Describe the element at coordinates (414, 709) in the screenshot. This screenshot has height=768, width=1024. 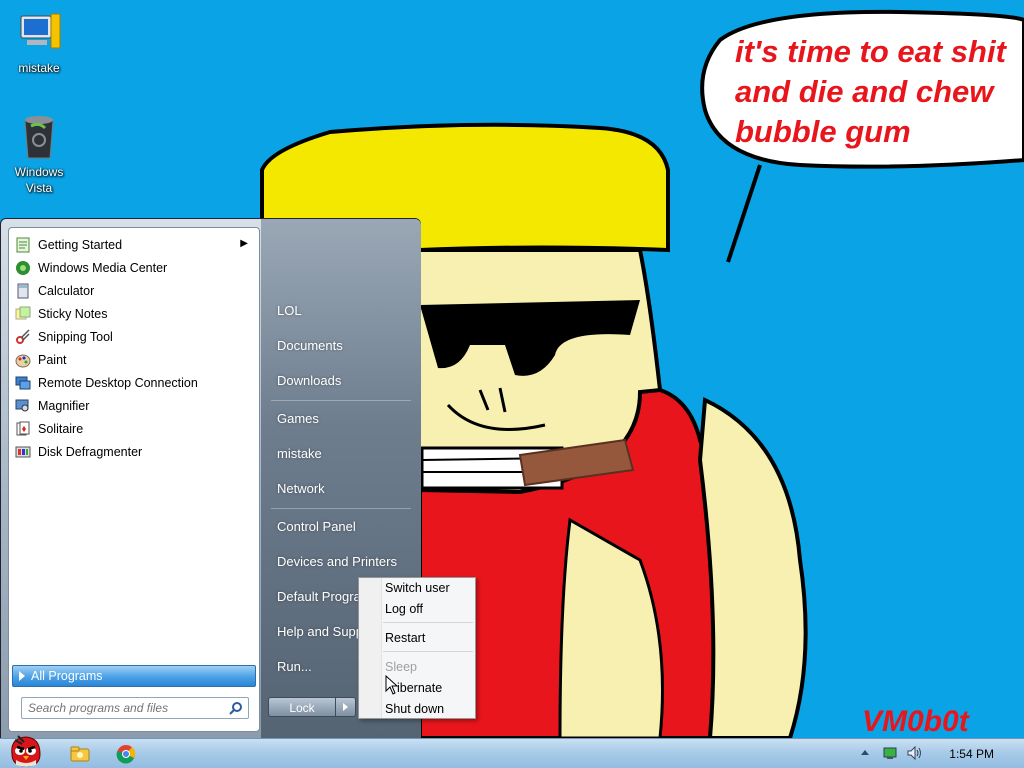
I see `menu-item-shut-down: Shut down` at that location.